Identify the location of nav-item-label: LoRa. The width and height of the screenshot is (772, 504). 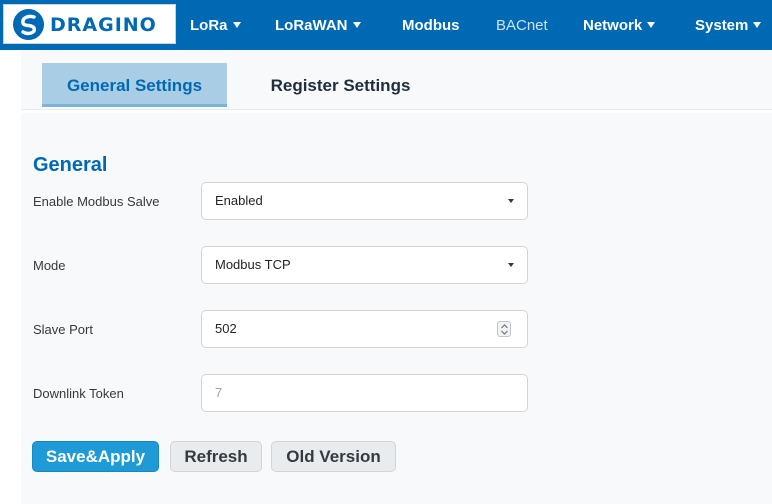
(209, 25).